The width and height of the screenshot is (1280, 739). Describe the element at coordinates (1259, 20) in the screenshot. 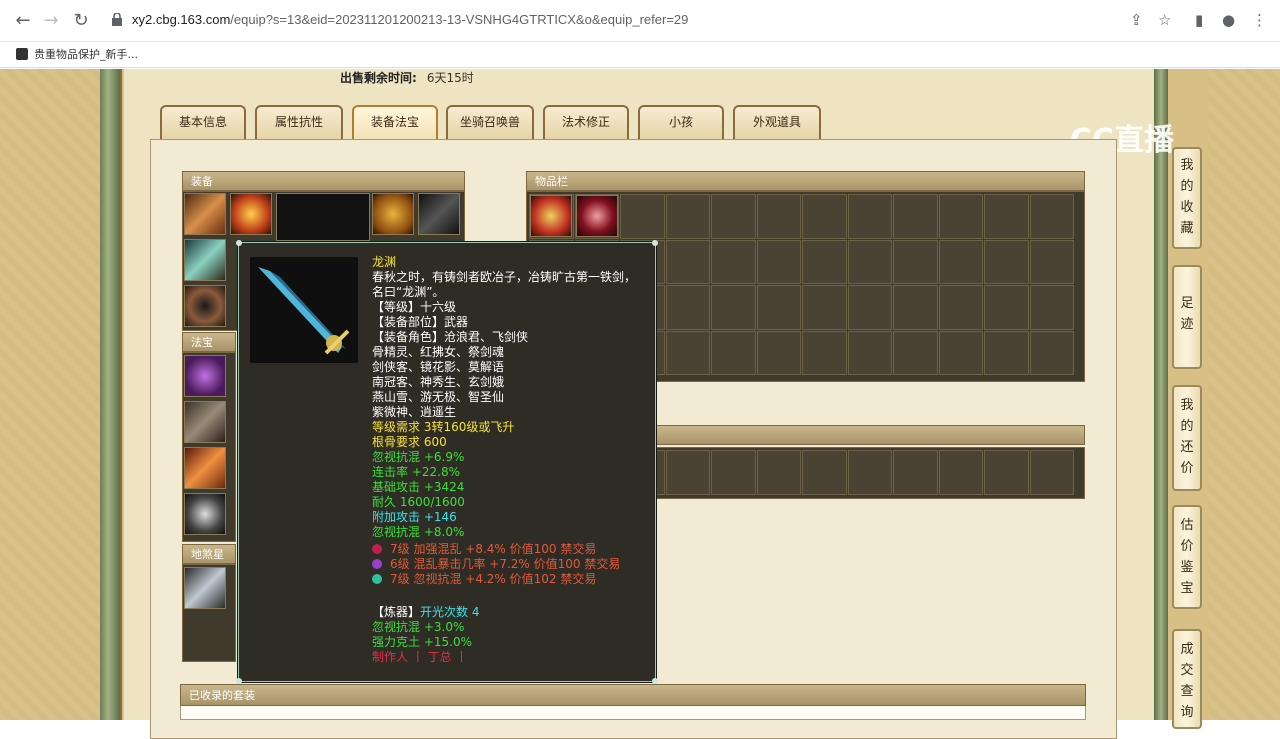

I see `menu-icon: ⋮` at that location.